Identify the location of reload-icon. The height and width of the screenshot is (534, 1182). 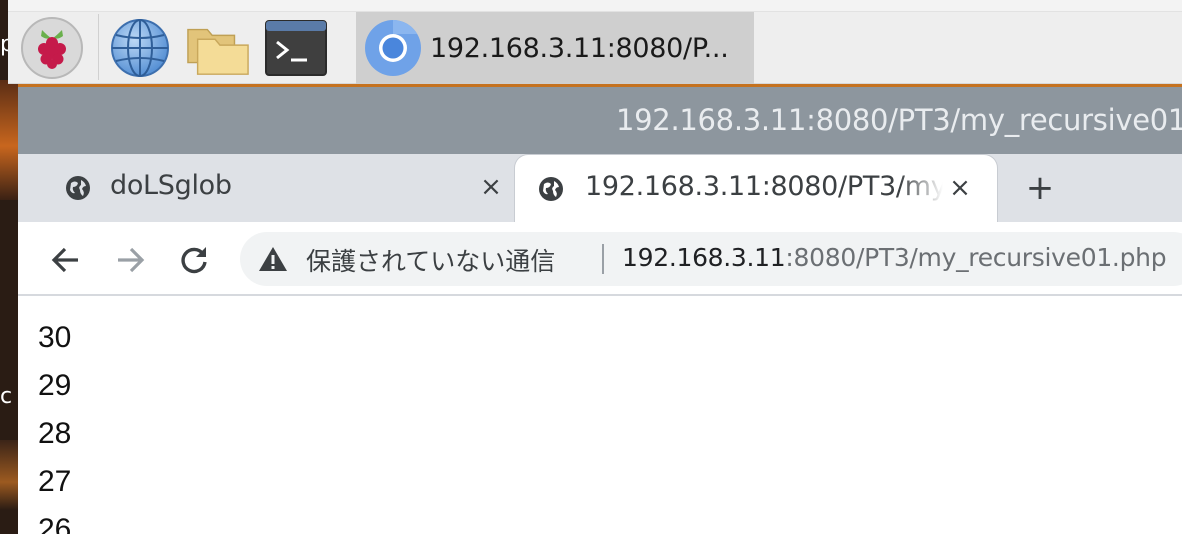
(194, 260).